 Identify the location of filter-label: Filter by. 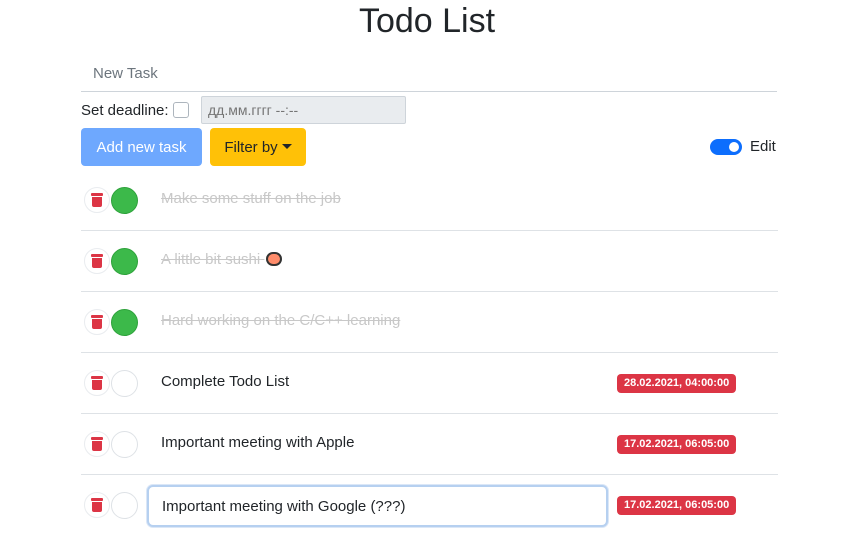
(251, 147).